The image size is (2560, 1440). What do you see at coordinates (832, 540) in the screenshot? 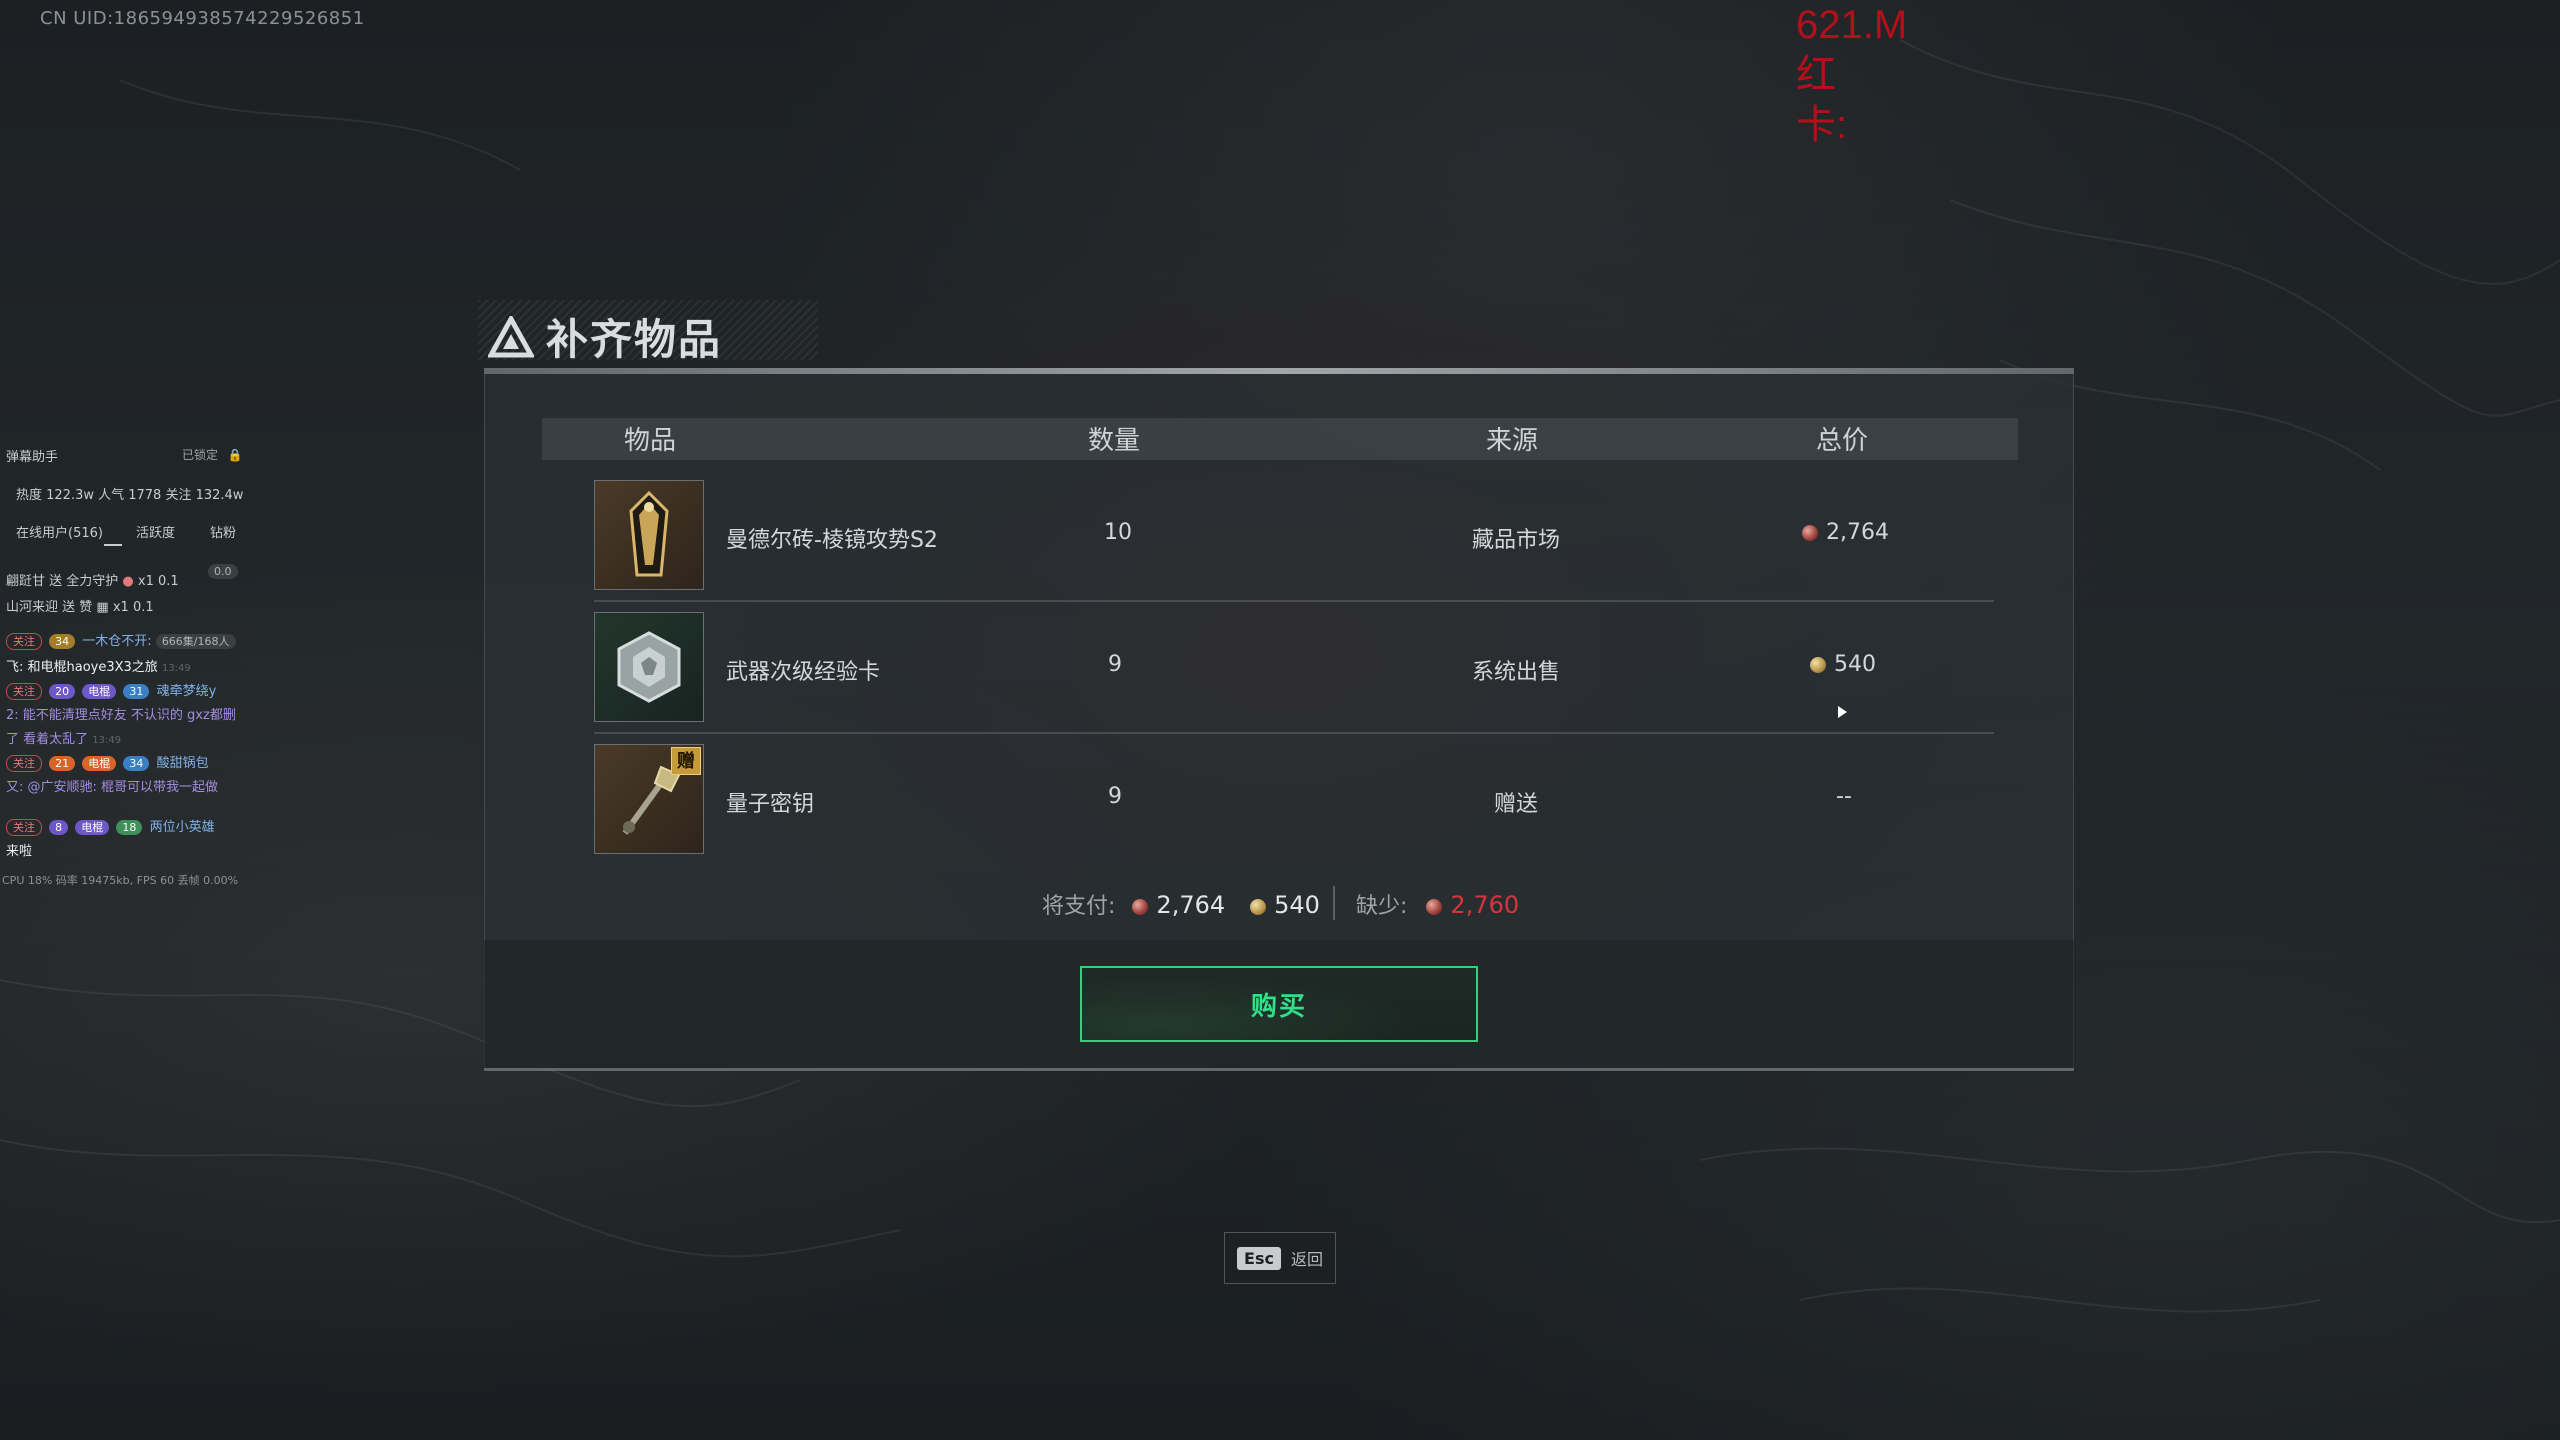
I see `item-name: 曼德尔砖-棱镜攻势S2` at bounding box center [832, 540].